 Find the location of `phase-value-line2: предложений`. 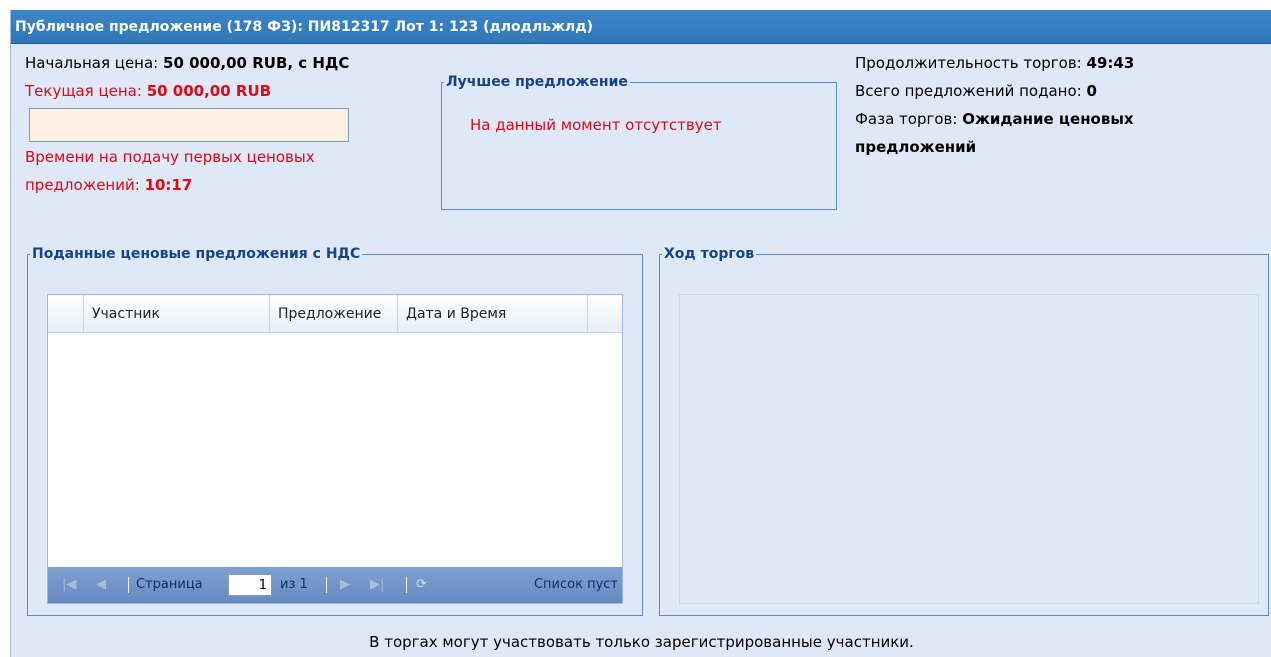

phase-value-line2: предложений is located at coordinates (916, 147).